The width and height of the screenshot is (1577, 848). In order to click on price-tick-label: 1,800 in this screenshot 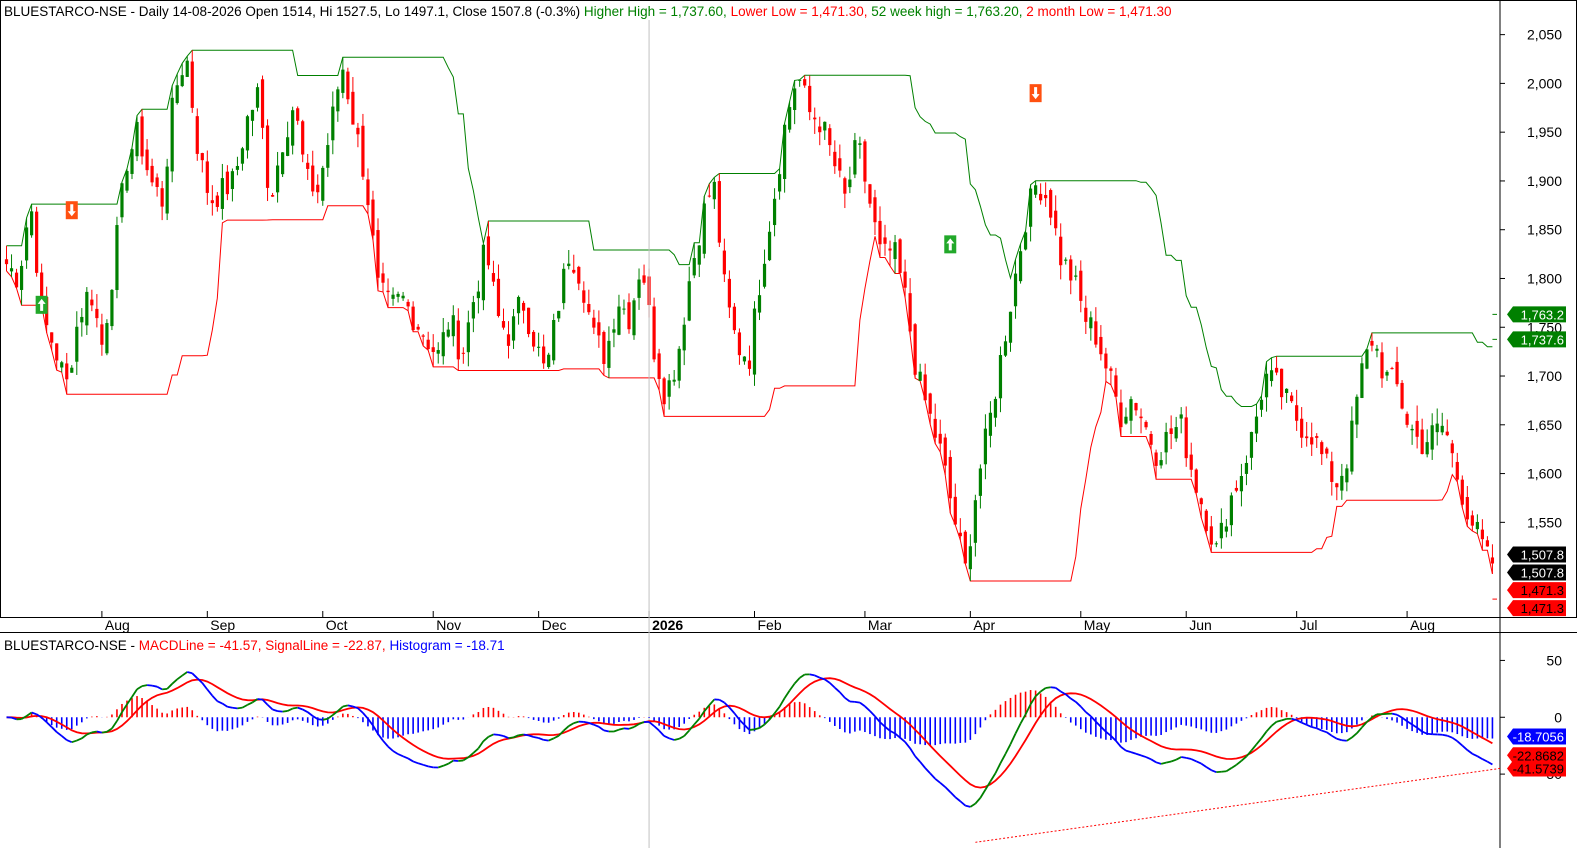, I will do `click(1544, 278)`.